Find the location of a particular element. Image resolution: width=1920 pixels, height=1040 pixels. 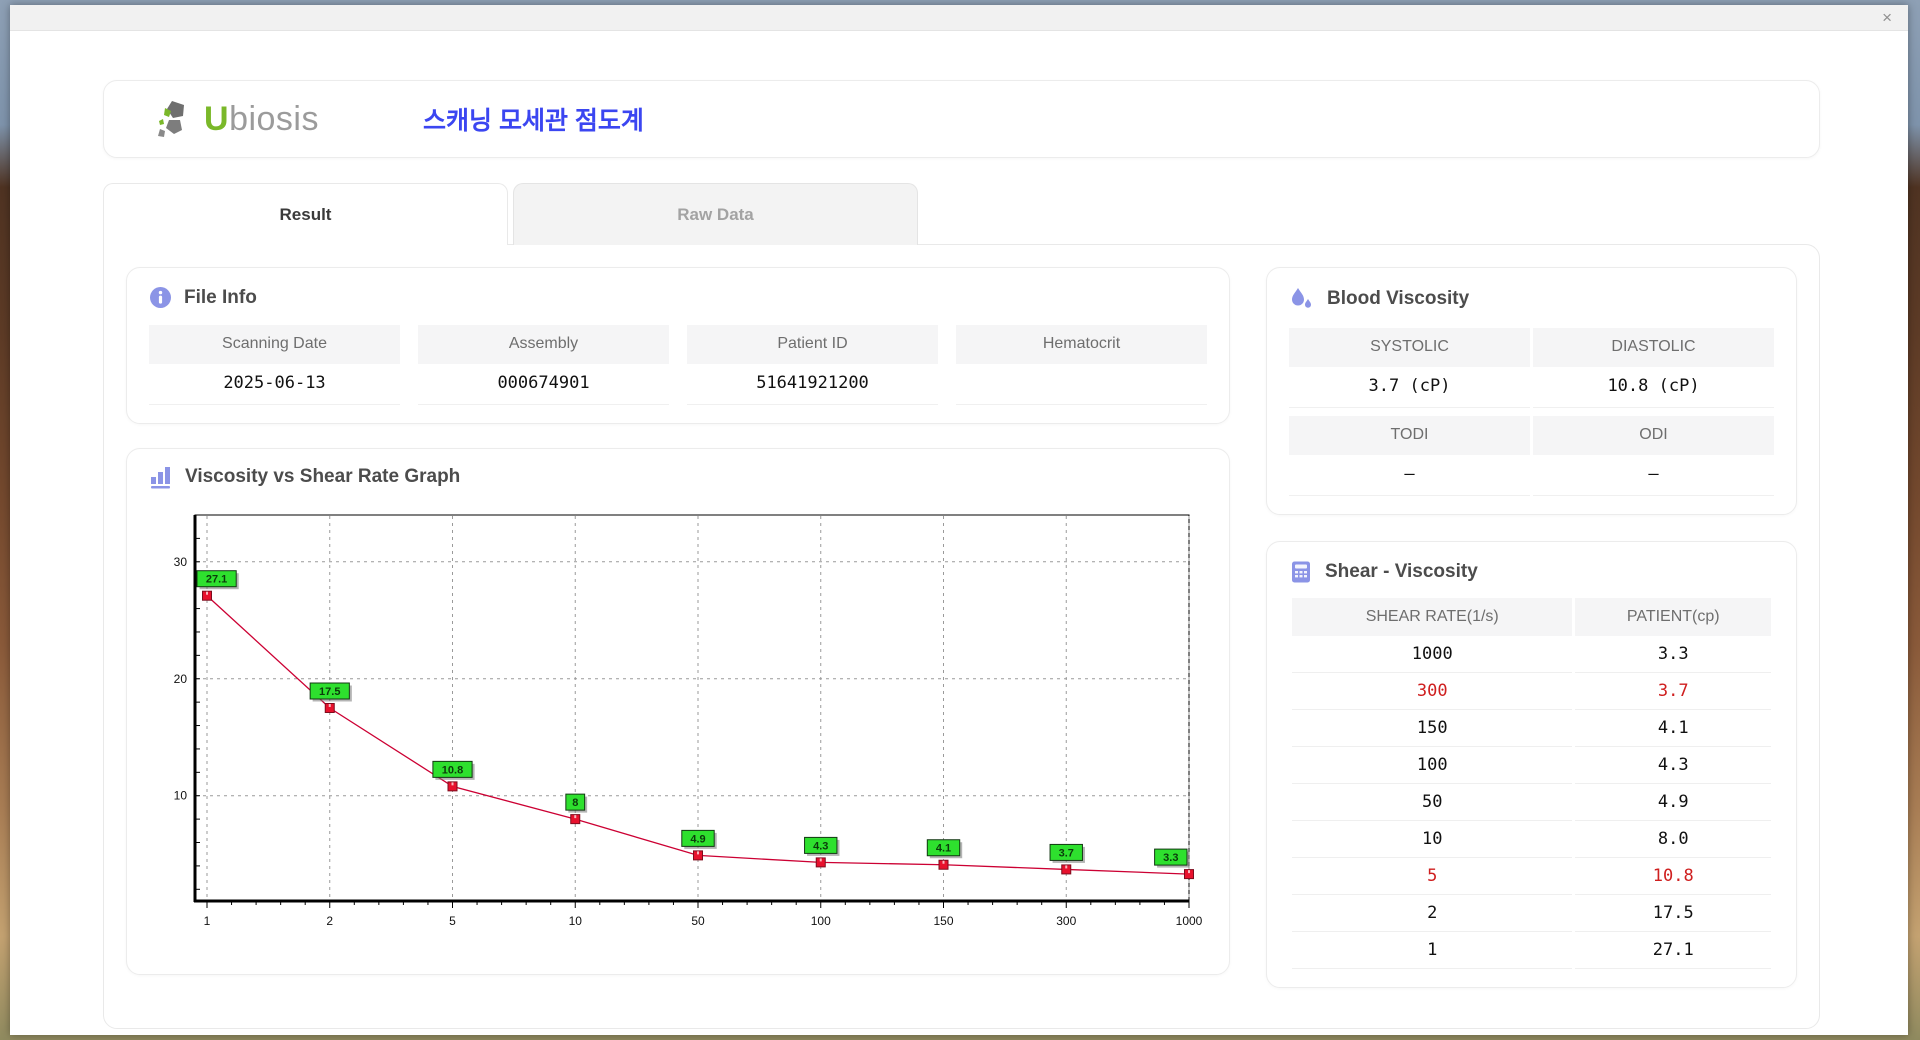

brand-header: Ubiosis 스캐닝 모세관 점도계 is located at coordinates (961, 119).